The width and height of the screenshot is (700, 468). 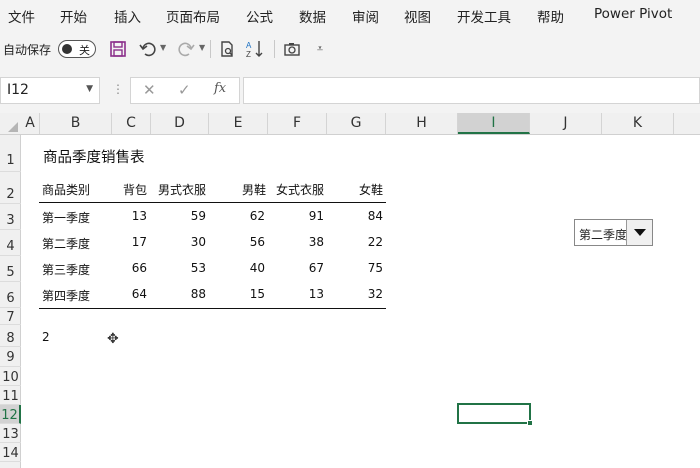 I want to click on column-header-e: E, so click(x=238, y=123).